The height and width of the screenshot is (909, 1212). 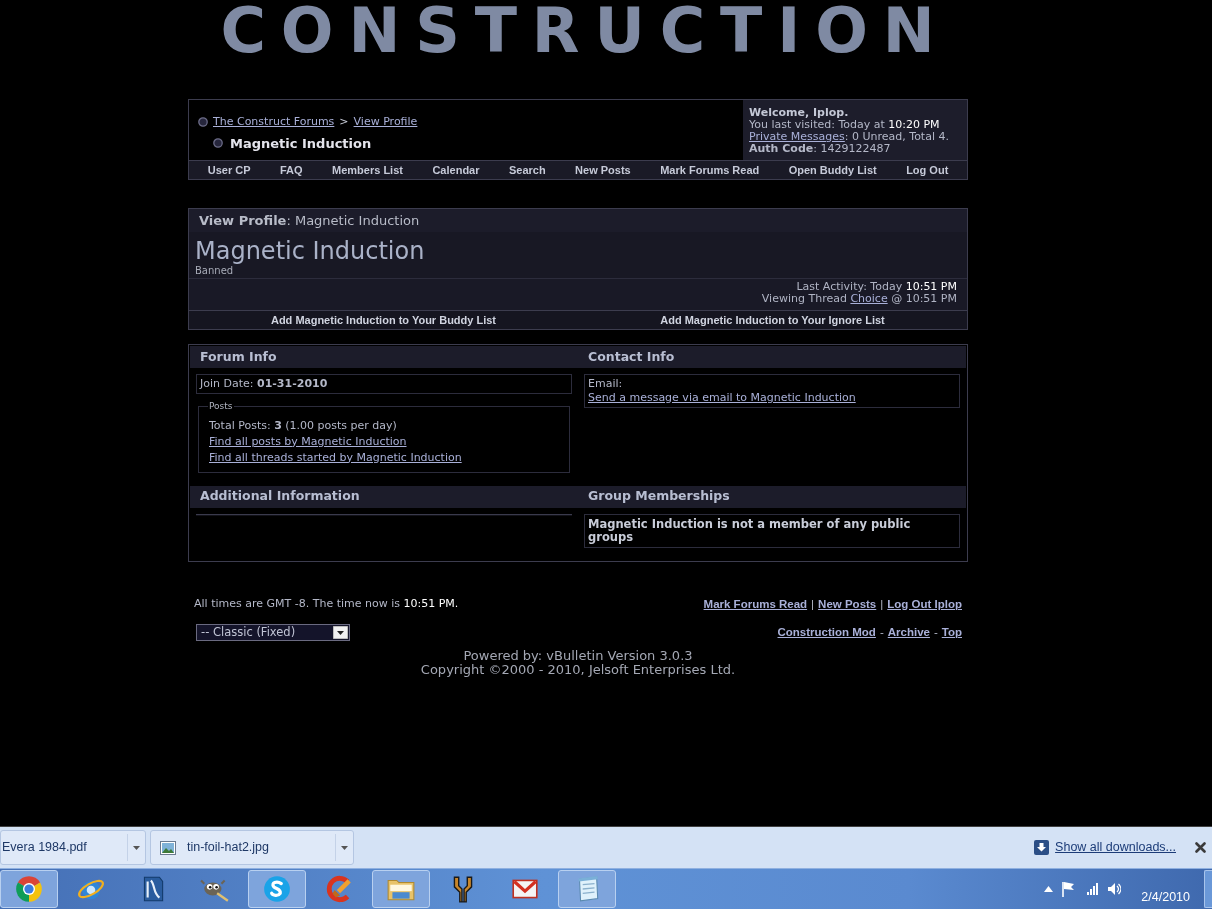 What do you see at coordinates (826, 632) in the screenshot?
I see `footer-link: Construction Mod` at bounding box center [826, 632].